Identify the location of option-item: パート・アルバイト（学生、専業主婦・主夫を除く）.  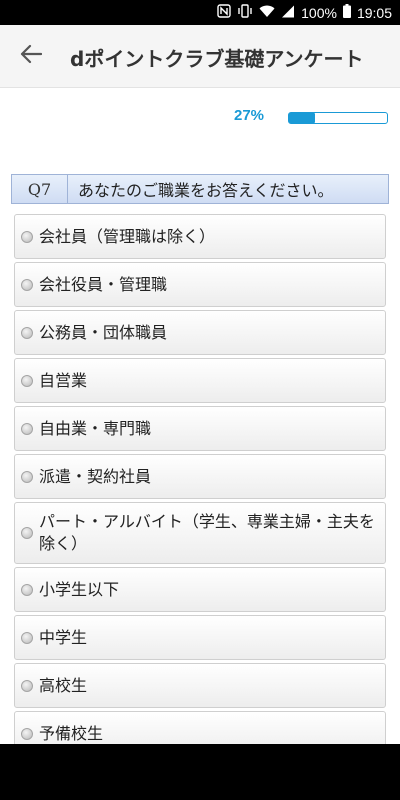
(200, 533).